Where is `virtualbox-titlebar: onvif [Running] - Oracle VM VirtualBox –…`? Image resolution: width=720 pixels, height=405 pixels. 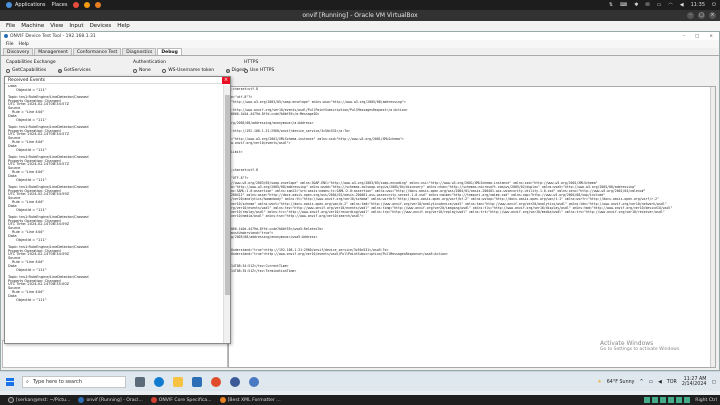 virtualbox-titlebar: onvif [Running] - Oracle VM VirtualBox –… is located at coordinates (360, 15).